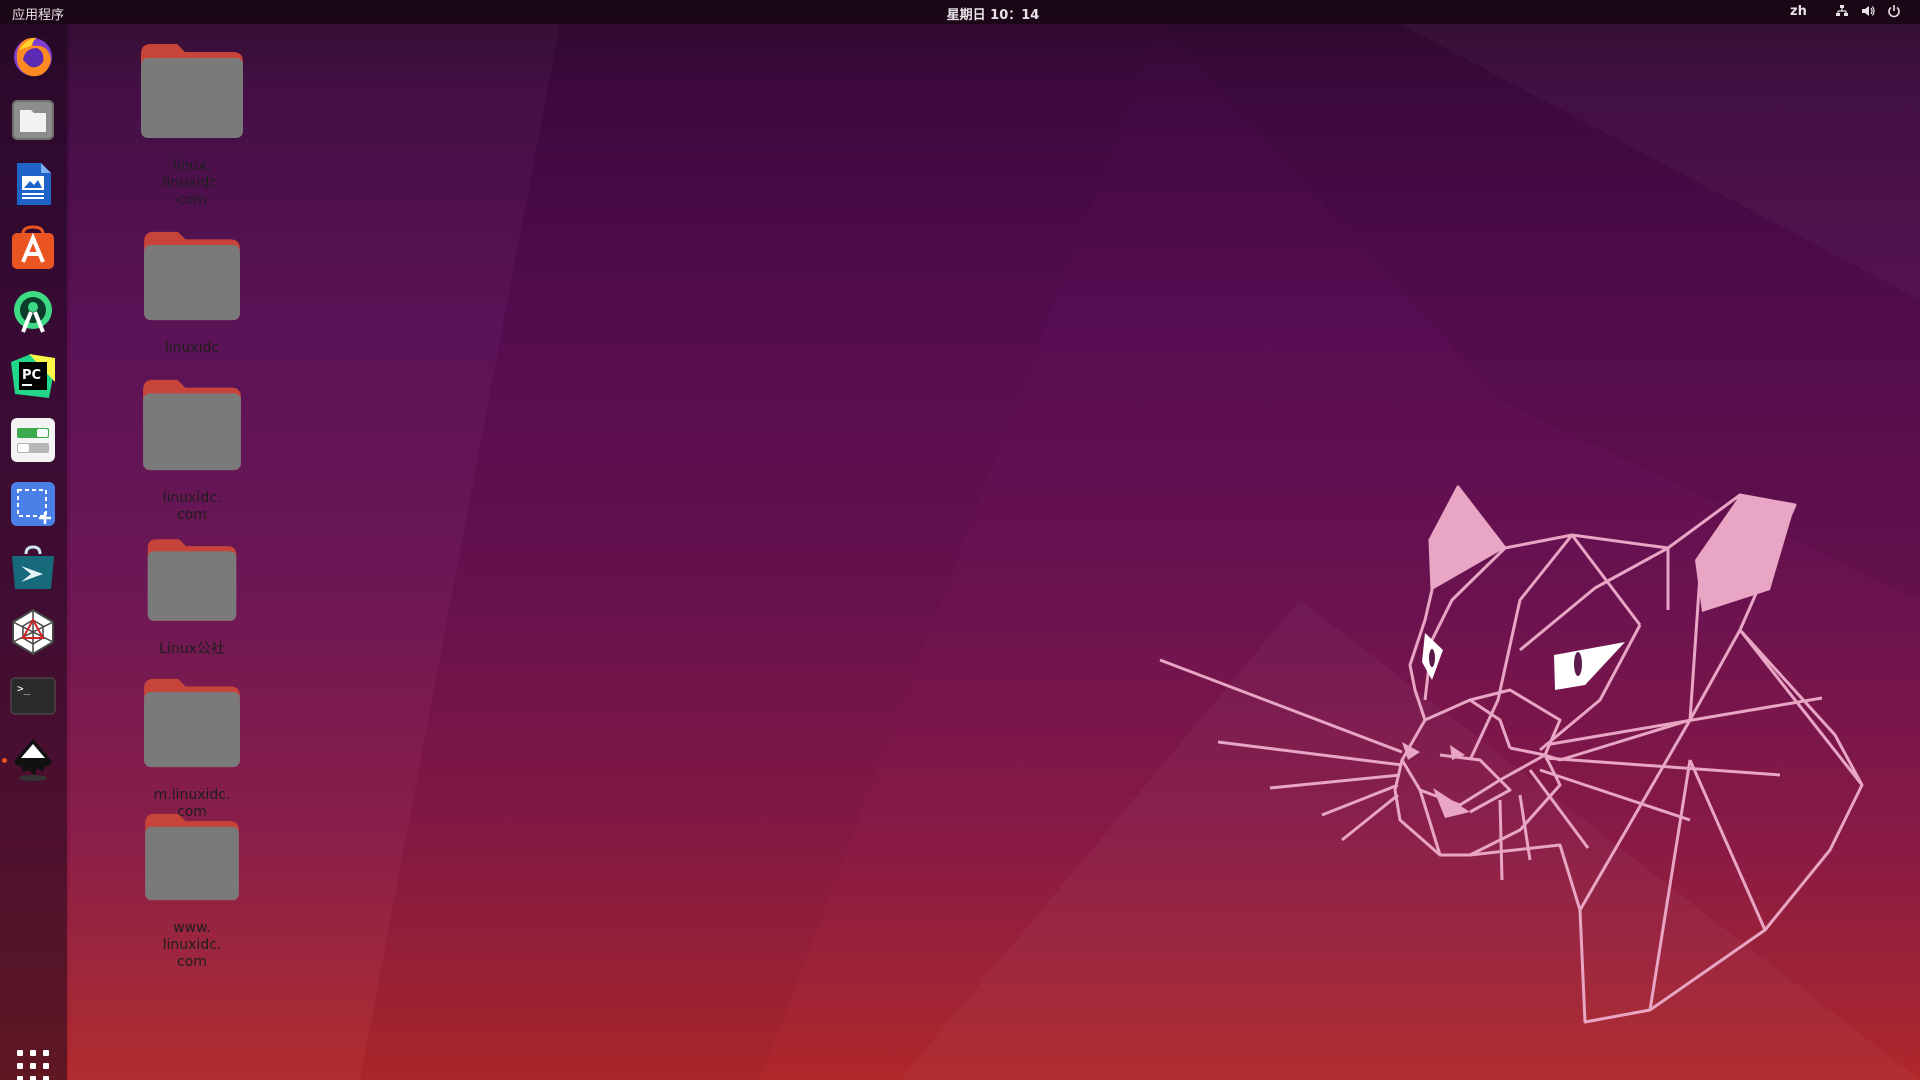 The image size is (1920, 1080). I want to click on writer-icon, so click(33, 184).